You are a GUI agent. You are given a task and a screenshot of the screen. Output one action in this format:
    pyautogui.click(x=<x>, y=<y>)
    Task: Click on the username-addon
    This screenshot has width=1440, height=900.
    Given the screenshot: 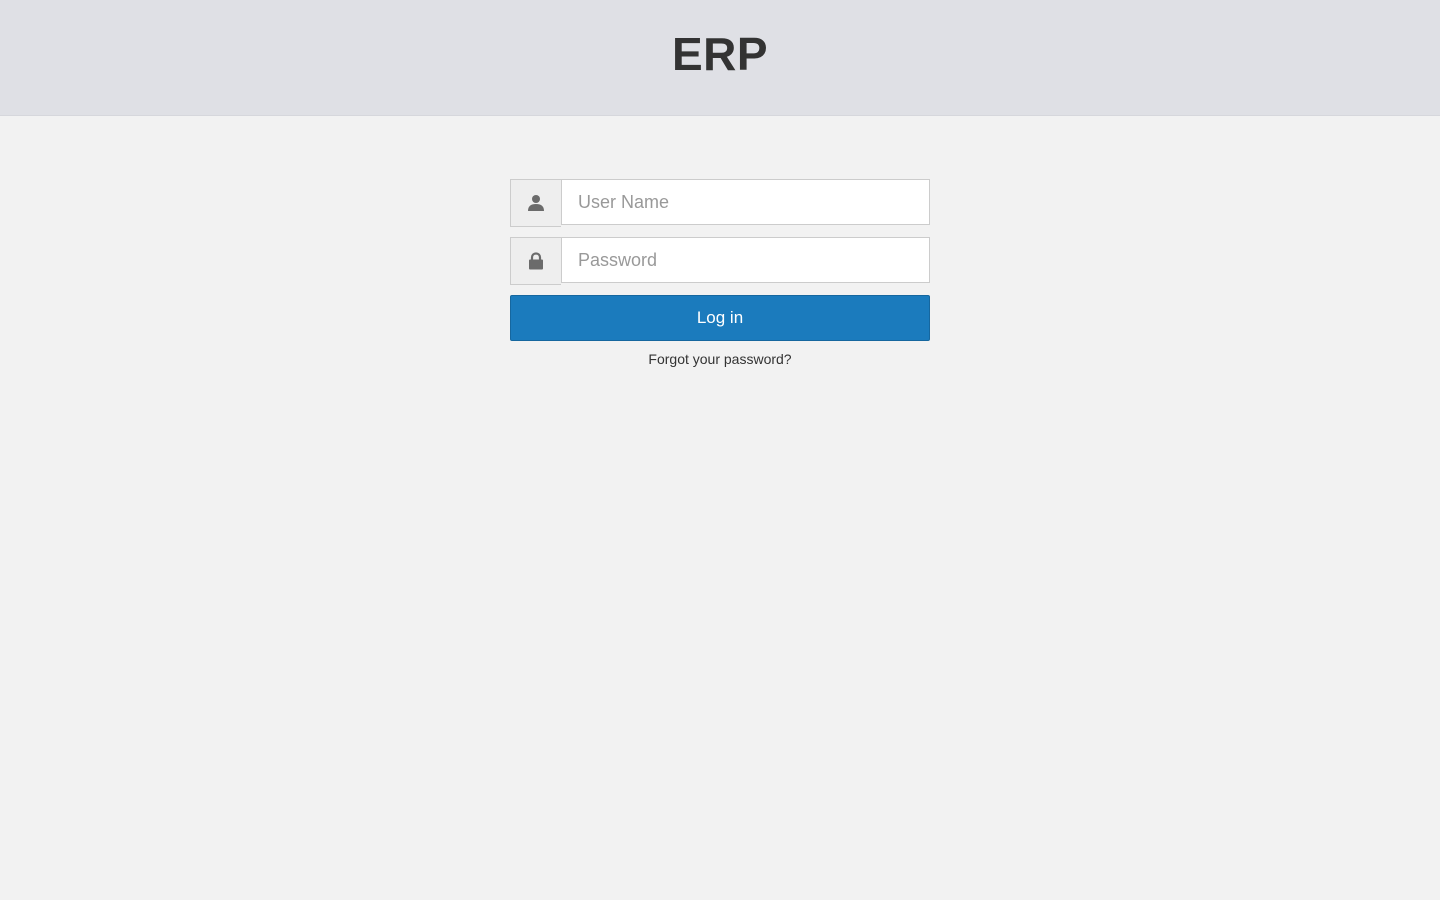 What is the action you would take?
    pyautogui.click(x=535, y=203)
    